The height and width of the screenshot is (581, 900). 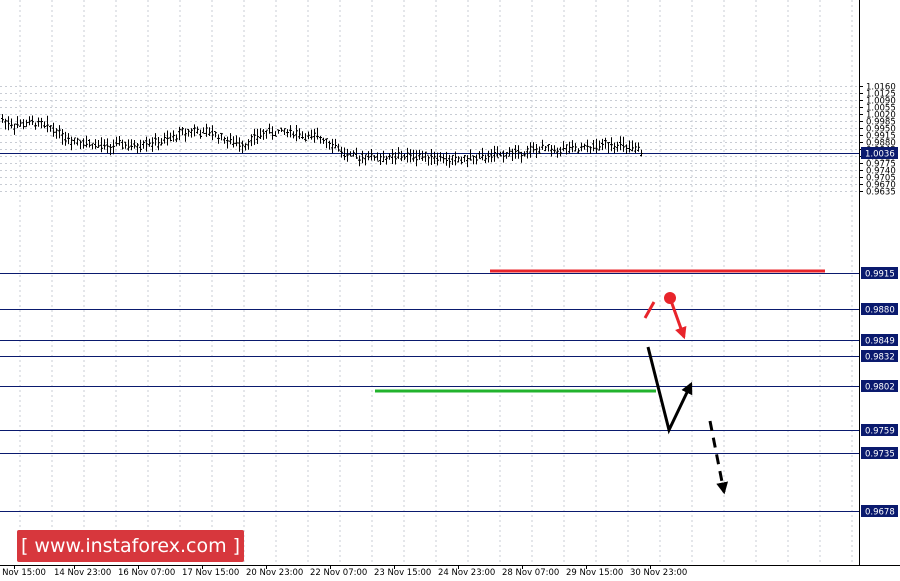 I want to click on time-tick-label: 14 Nov 23:00, so click(x=82, y=573).